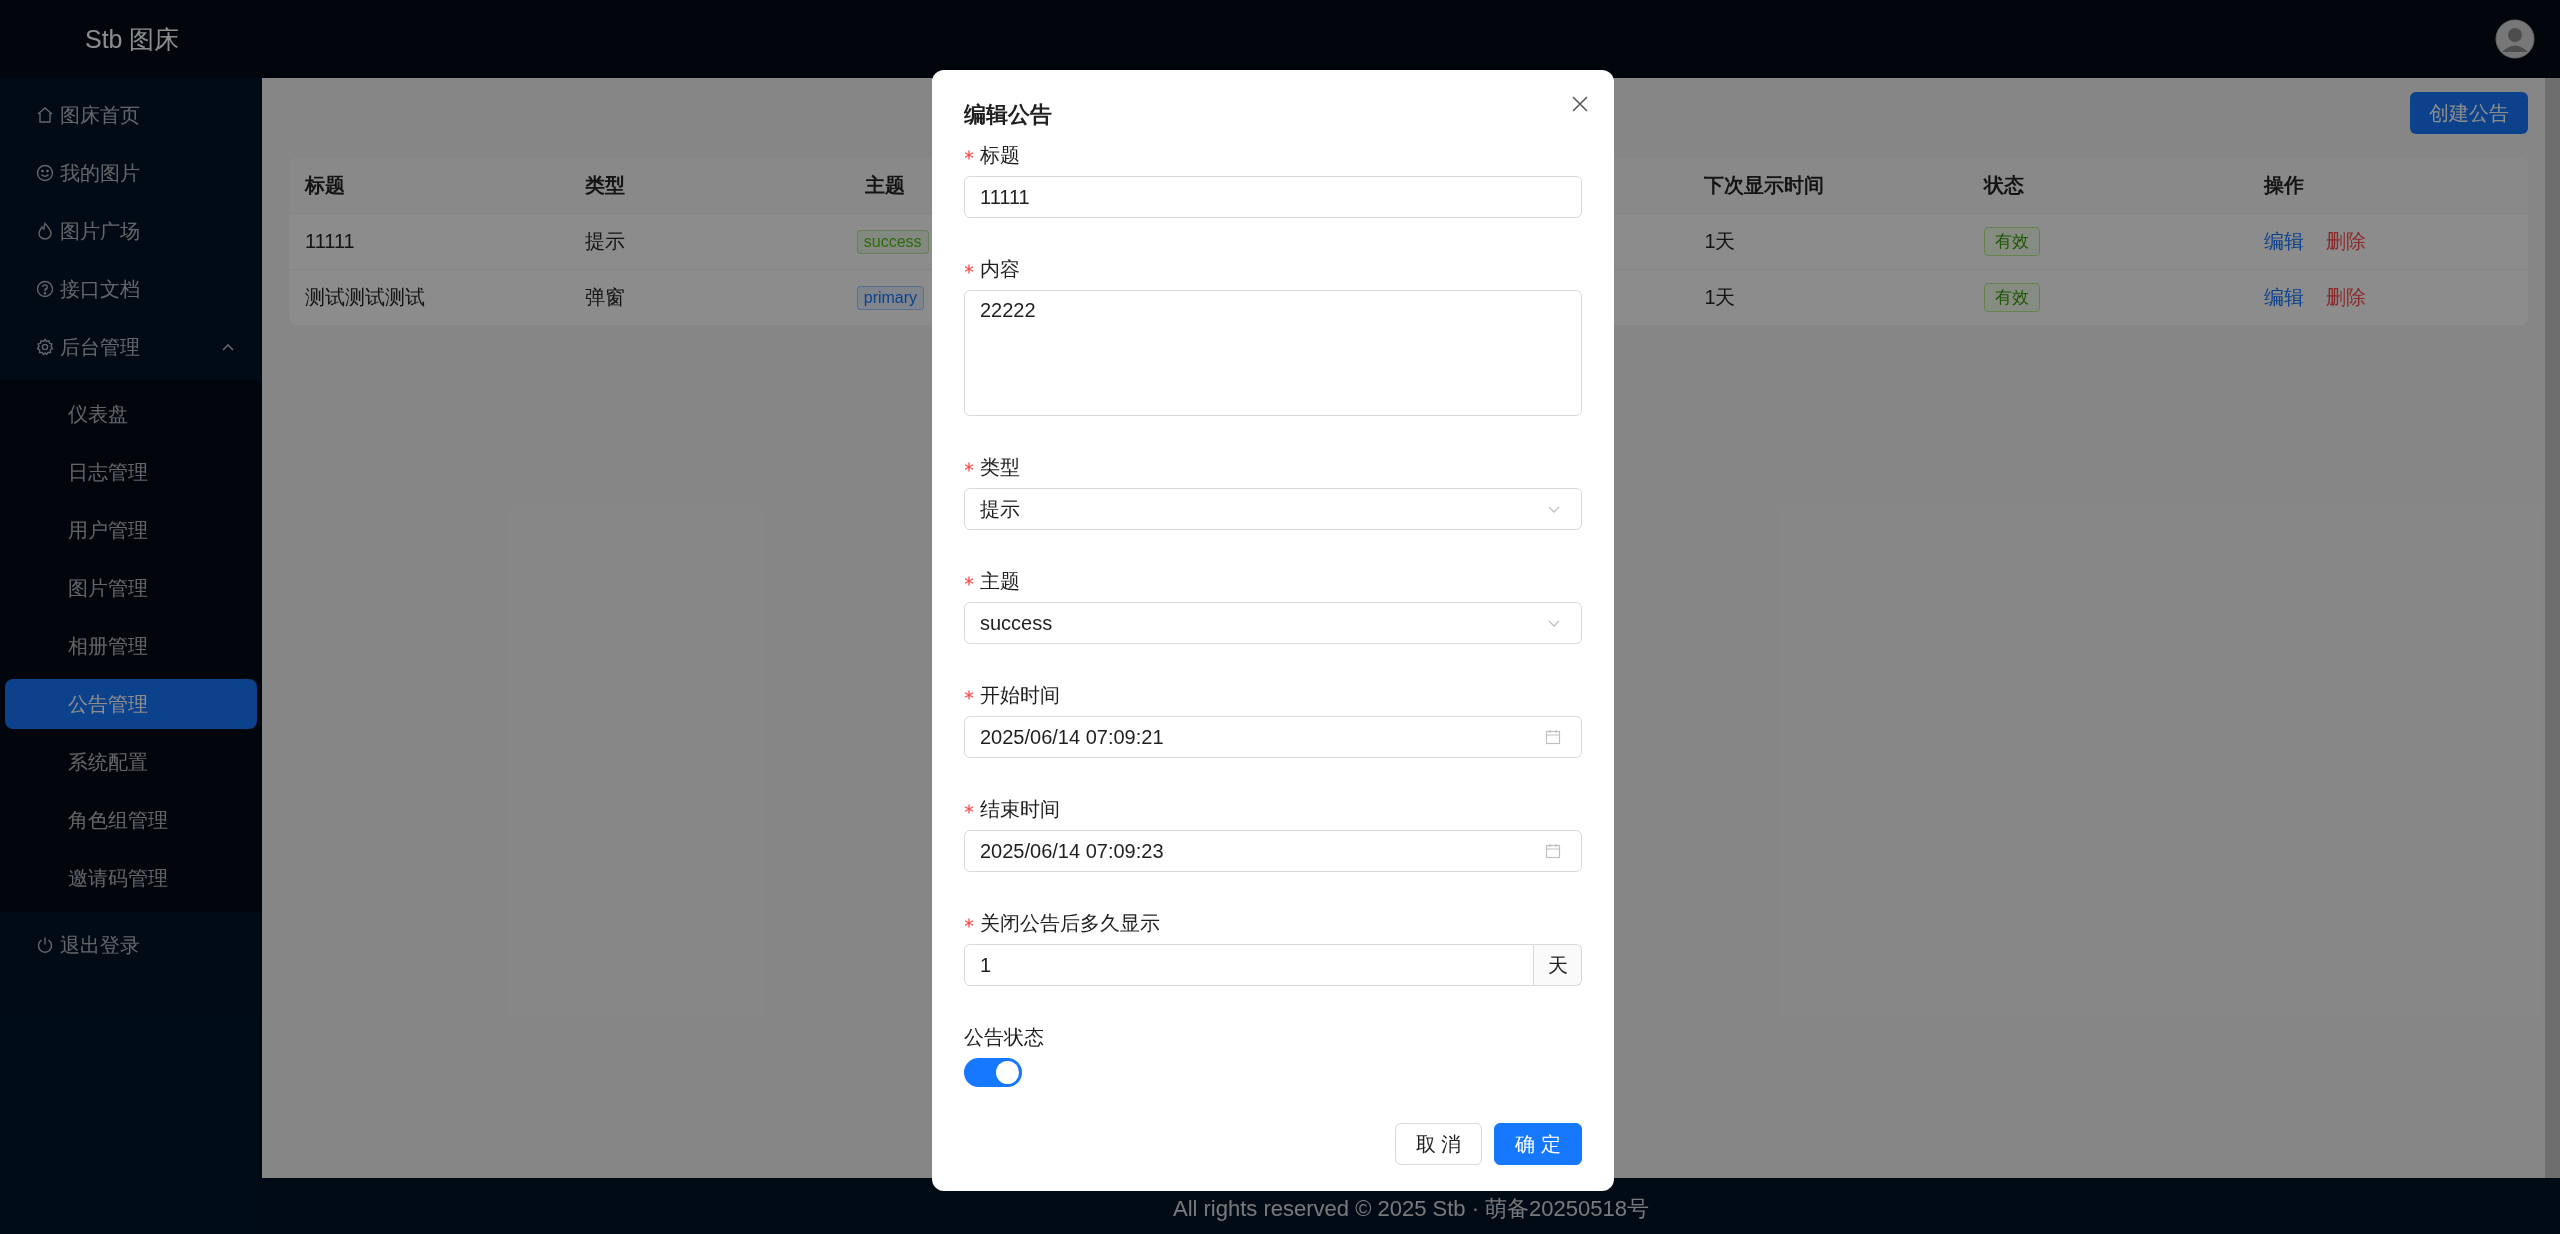  What do you see at coordinates (2004, 185) in the screenshot?
I see `column-header: 状态` at bounding box center [2004, 185].